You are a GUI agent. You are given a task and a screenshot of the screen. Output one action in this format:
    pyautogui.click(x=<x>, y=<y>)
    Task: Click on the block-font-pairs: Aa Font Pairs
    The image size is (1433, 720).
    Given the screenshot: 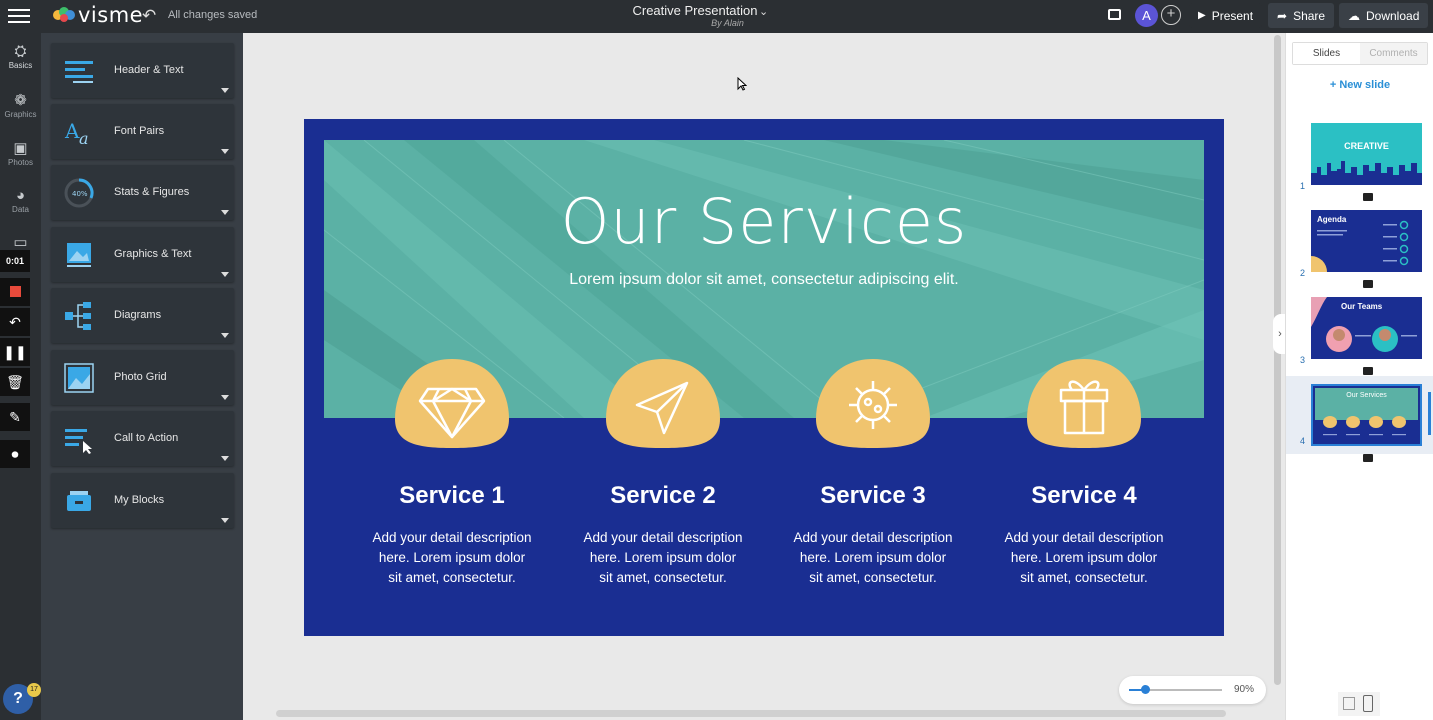 What is the action you would take?
    pyautogui.click(x=142, y=131)
    